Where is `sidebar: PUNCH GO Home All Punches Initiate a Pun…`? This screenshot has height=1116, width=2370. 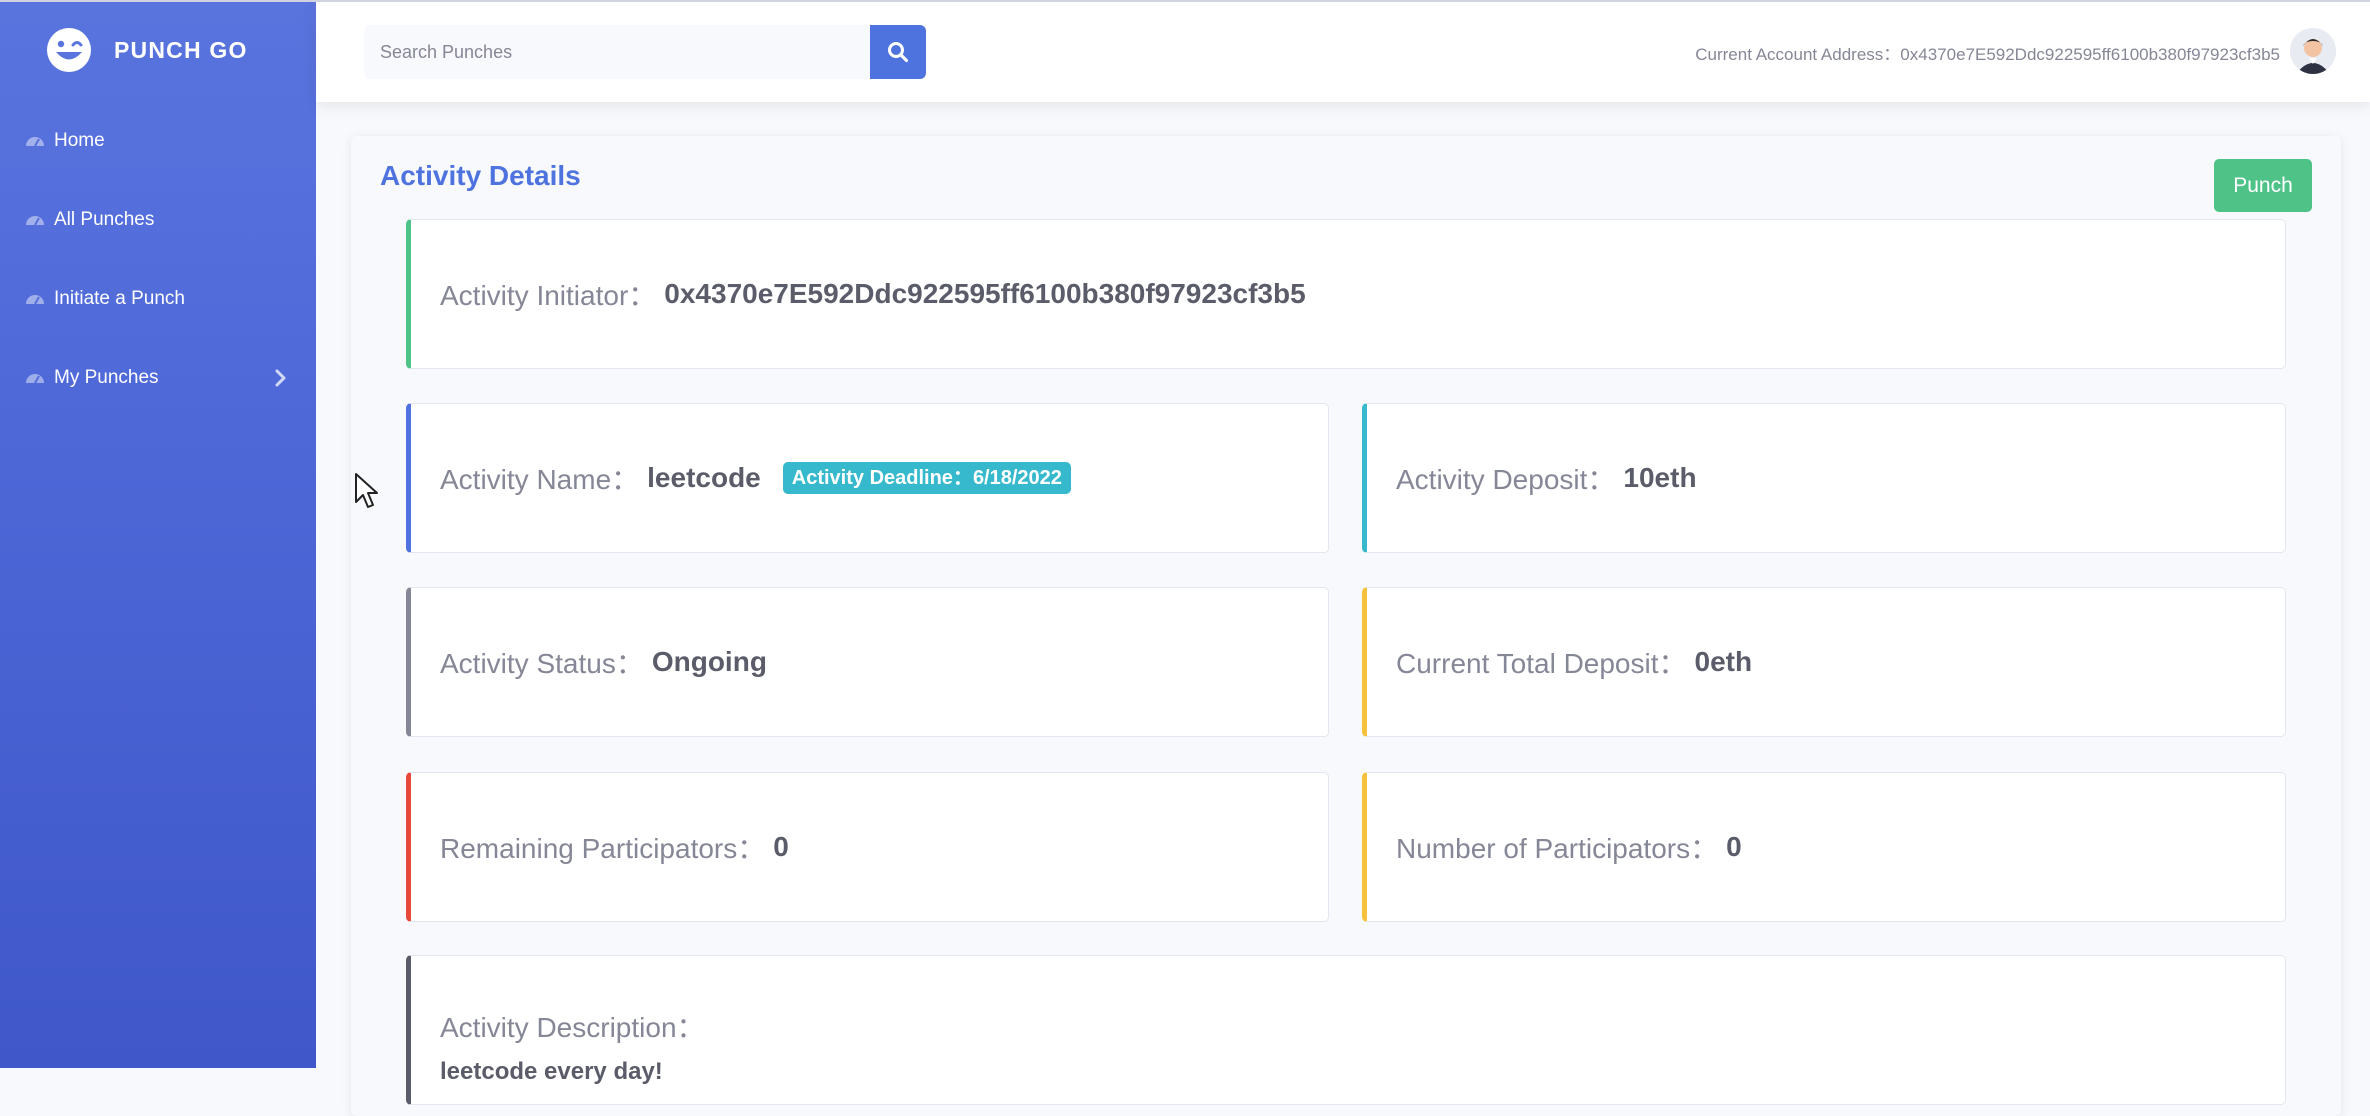 sidebar: PUNCH GO Home All Punches Initiate a Pun… is located at coordinates (158, 534).